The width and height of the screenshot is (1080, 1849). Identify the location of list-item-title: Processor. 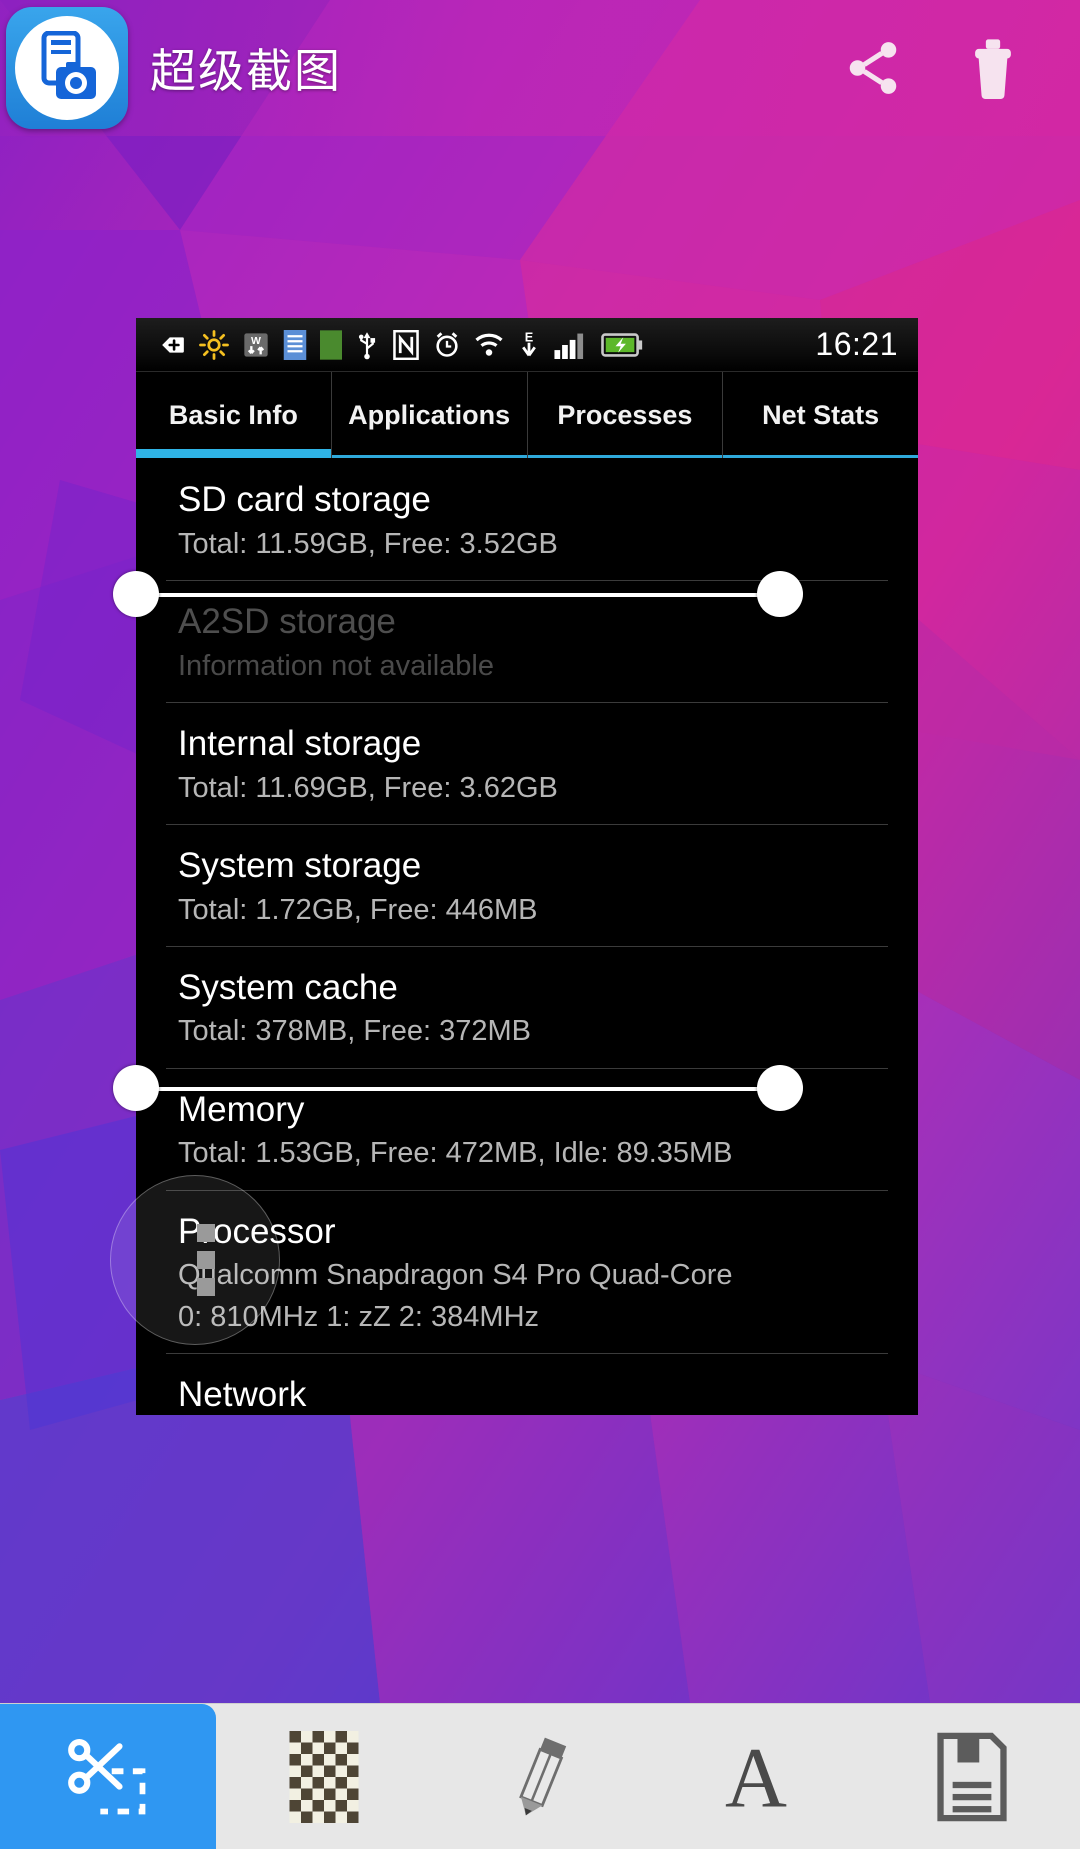
(257, 1231).